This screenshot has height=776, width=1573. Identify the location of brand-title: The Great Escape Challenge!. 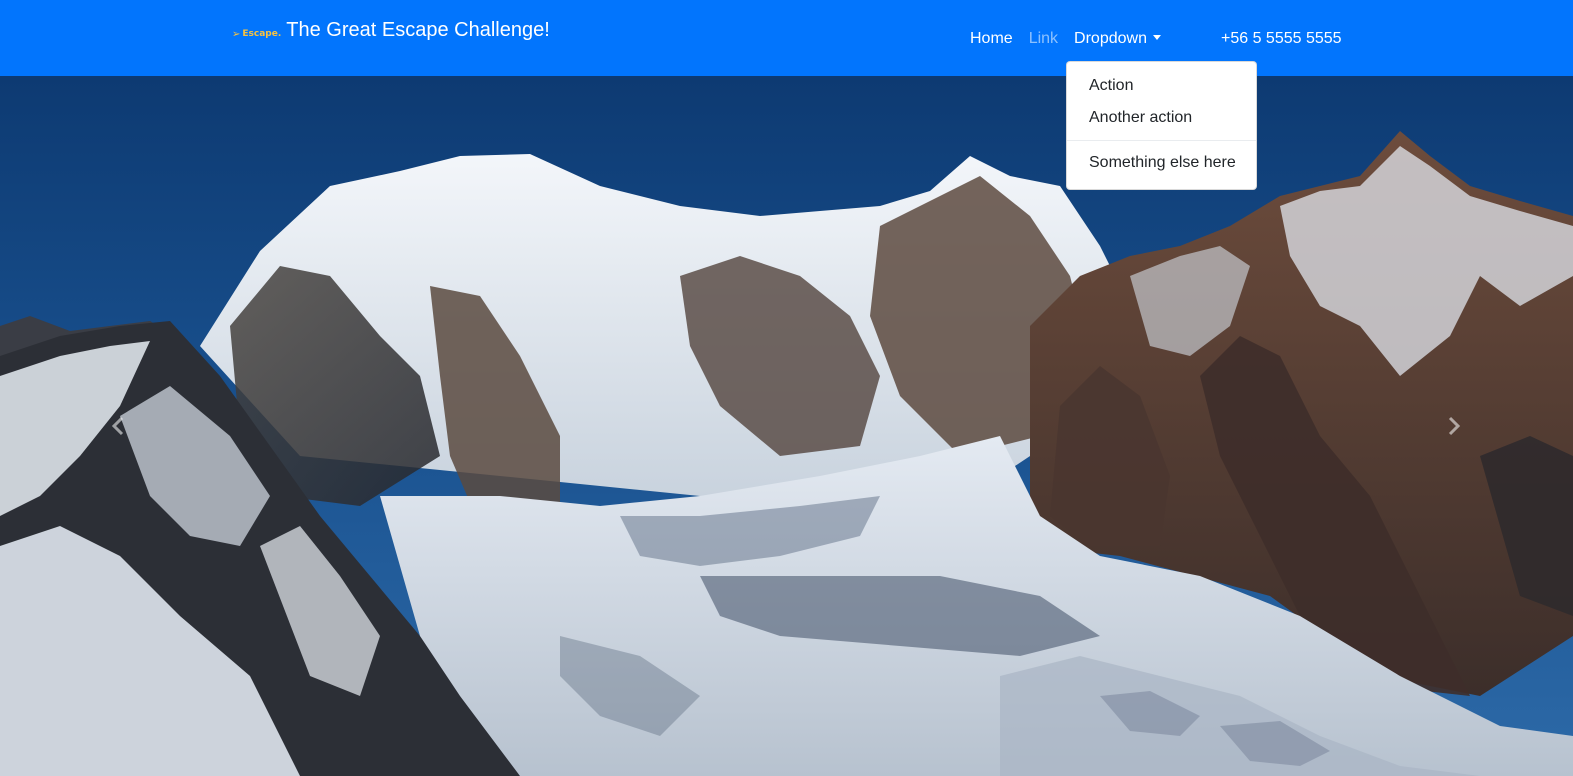
(418, 30).